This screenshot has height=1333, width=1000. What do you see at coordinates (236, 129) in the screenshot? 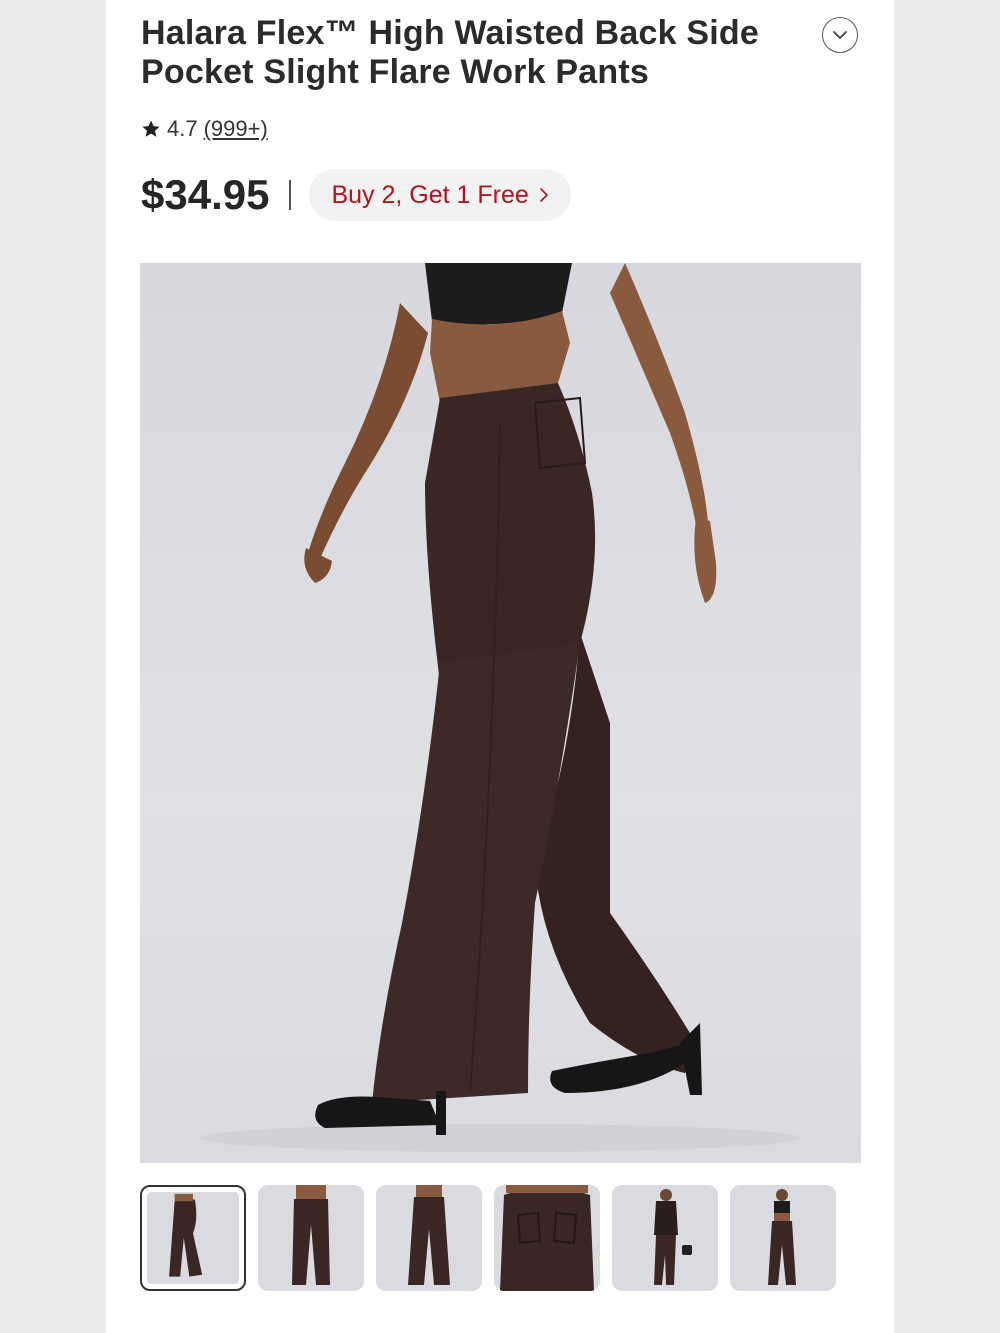
I see `reviews-link: (999+)` at bounding box center [236, 129].